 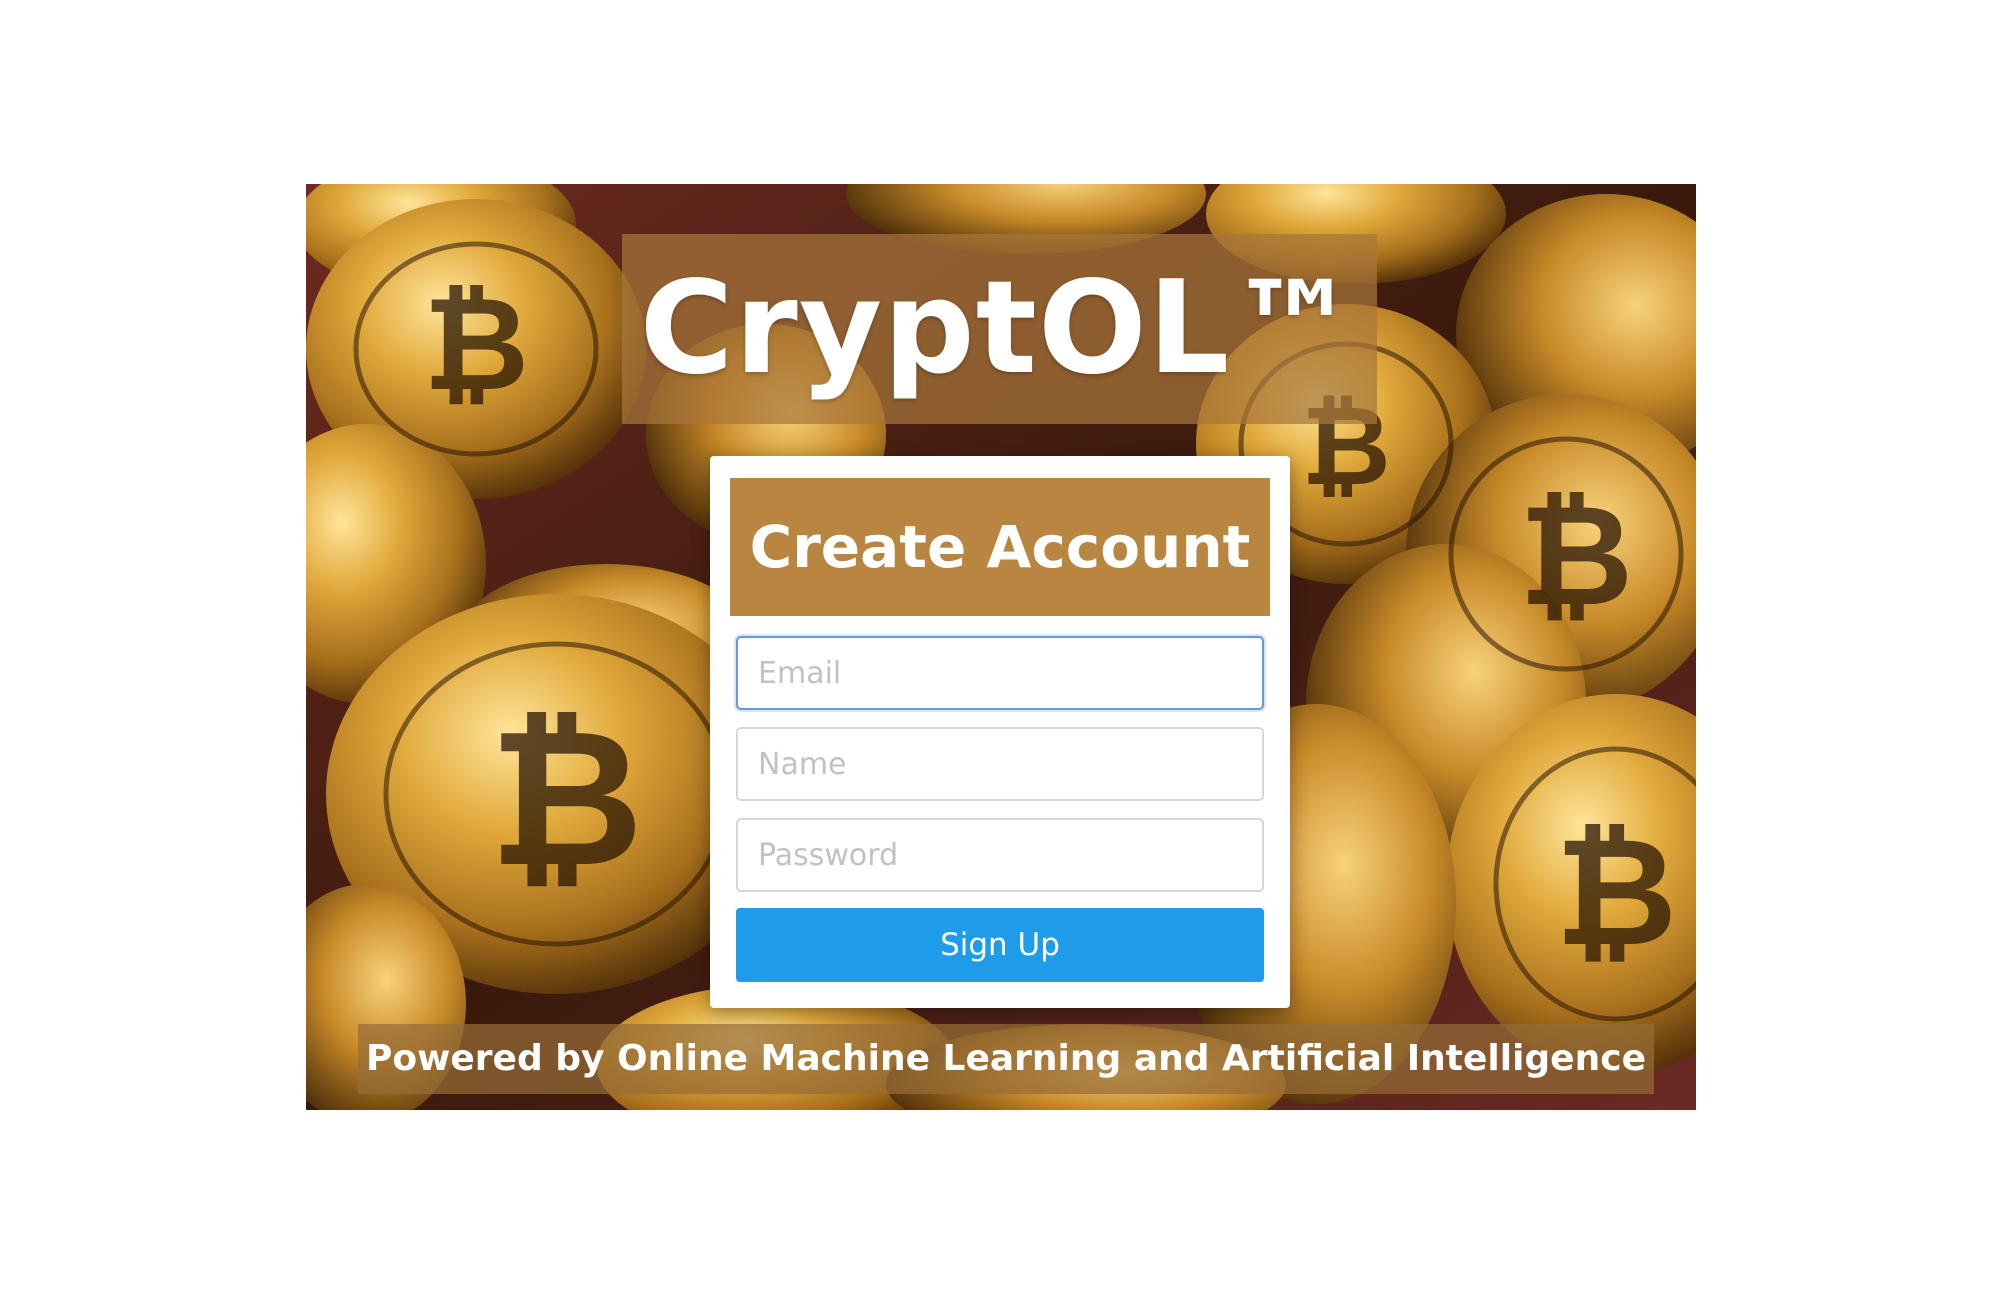 I want to click on signup-title: Create Account, so click(x=1000, y=547).